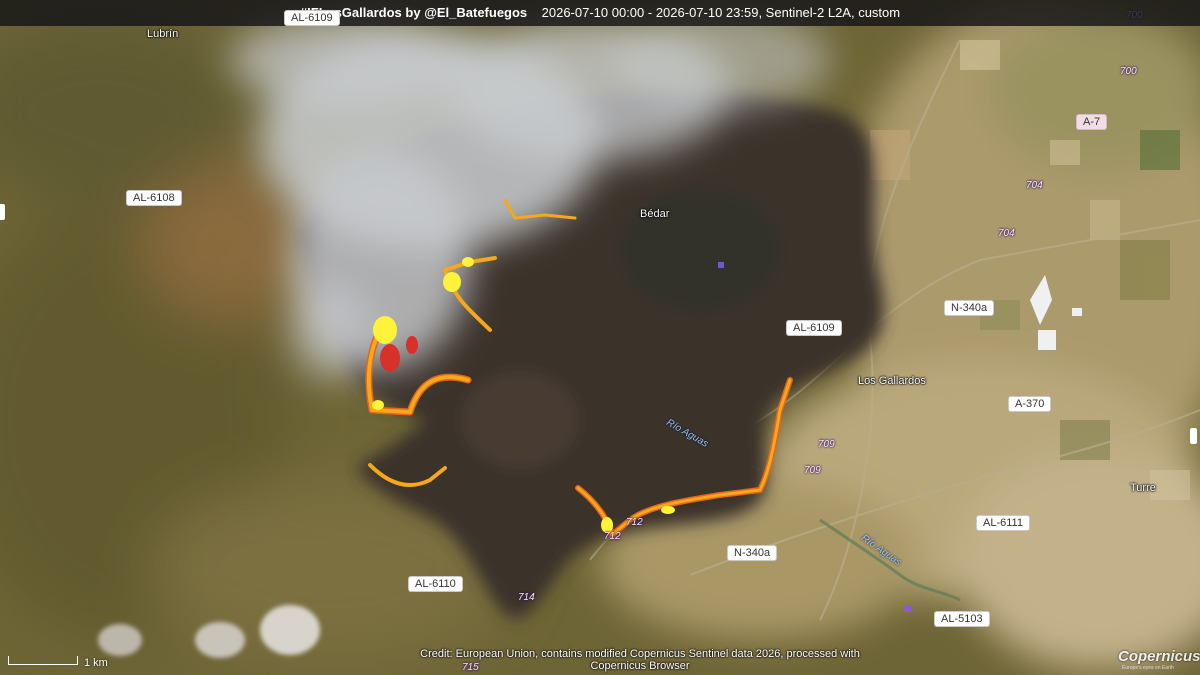 This screenshot has width=1200, height=675. What do you see at coordinates (154, 198) in the screenshot?
I see `road-label-al6108: AL-6108` at bounding box center [154, 198].